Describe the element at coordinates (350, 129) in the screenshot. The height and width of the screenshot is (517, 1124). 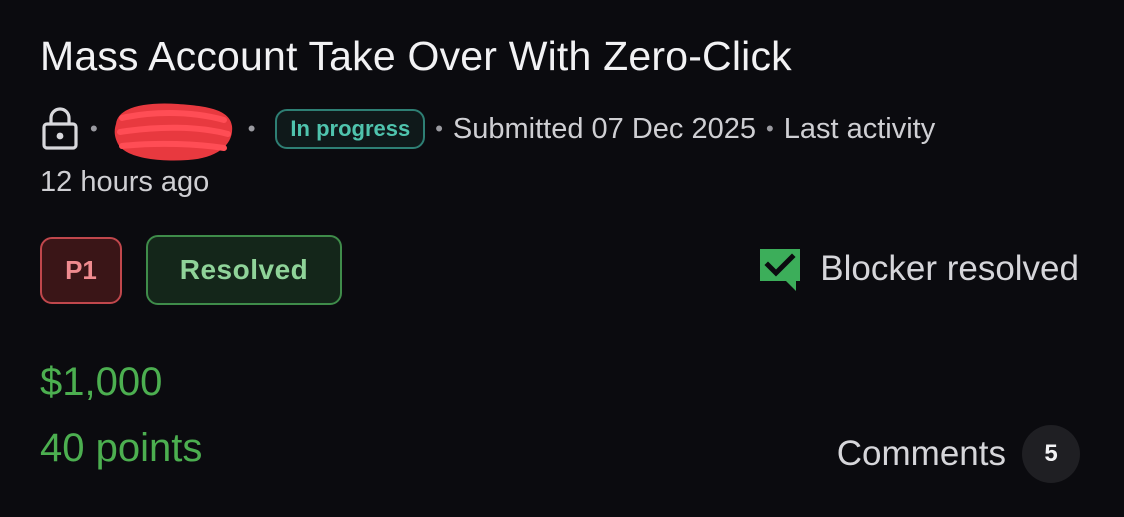
I see `status-badge: In progress` at that location.